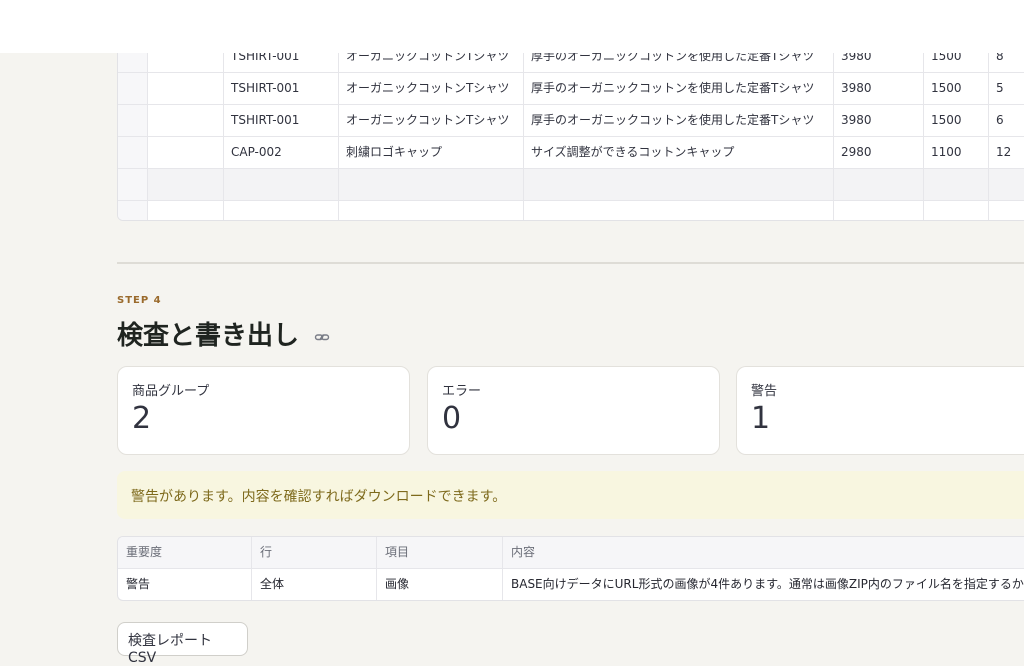 The height and width of the screenshot is (666, 1024). What do you see at coordinates (764, 391) in the screenshot?
I see `metric-label: 警告` at bounding box center [764, 391].